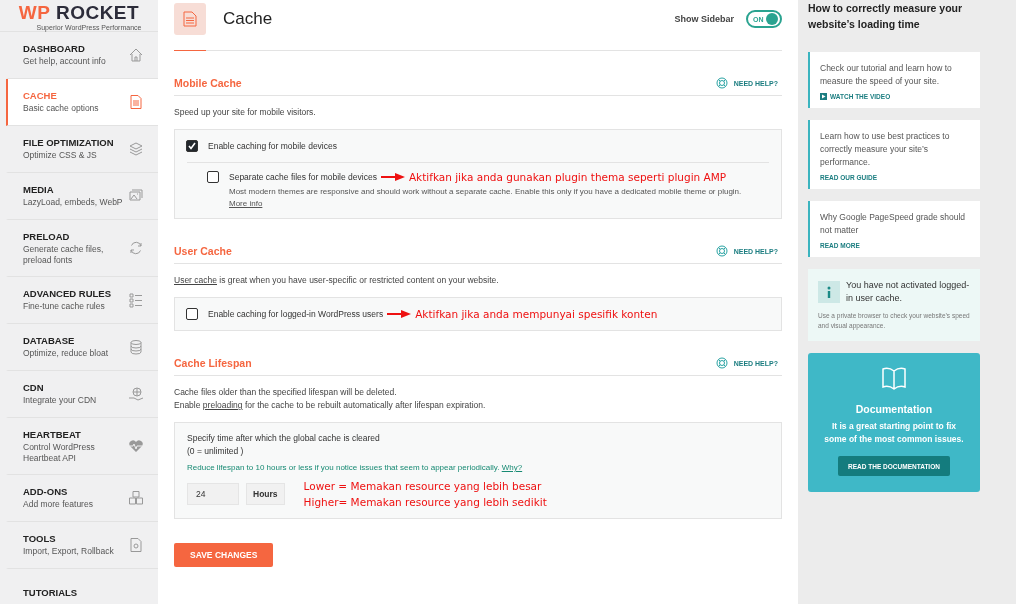 This screenshot has width=1016, height=604. Describe the element at coordinates (136, 347) in the screenshot. I see `database-icon` at that location.